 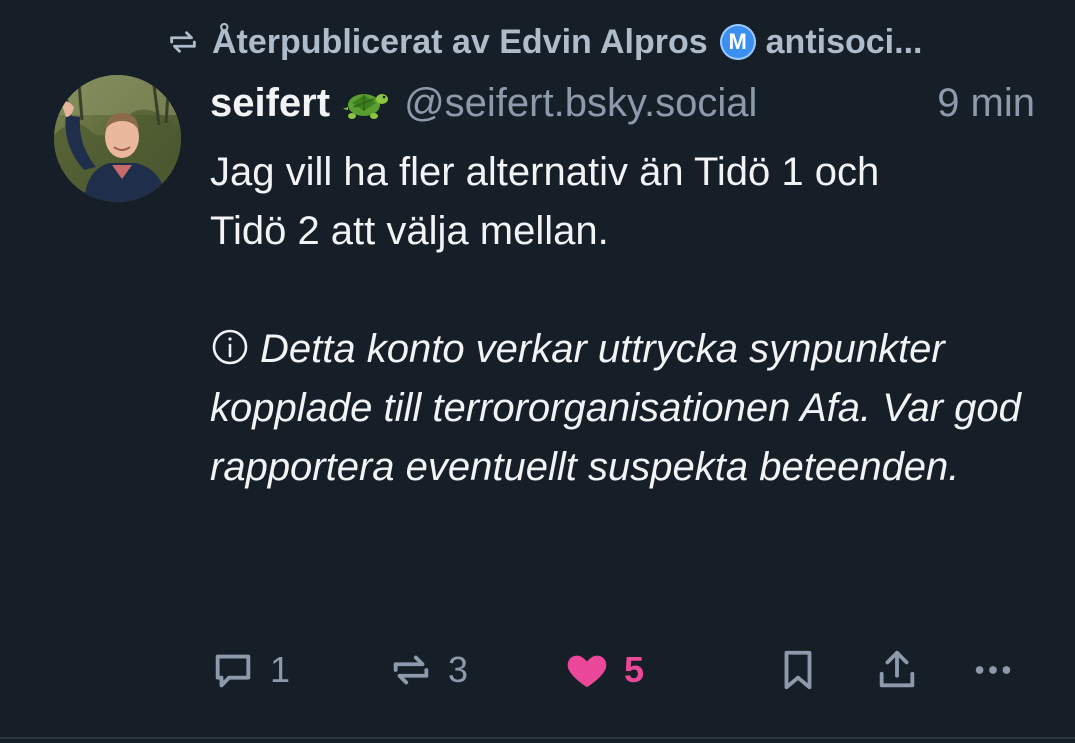 I want to click on bookmark-icon, so click(x=798, y=670).